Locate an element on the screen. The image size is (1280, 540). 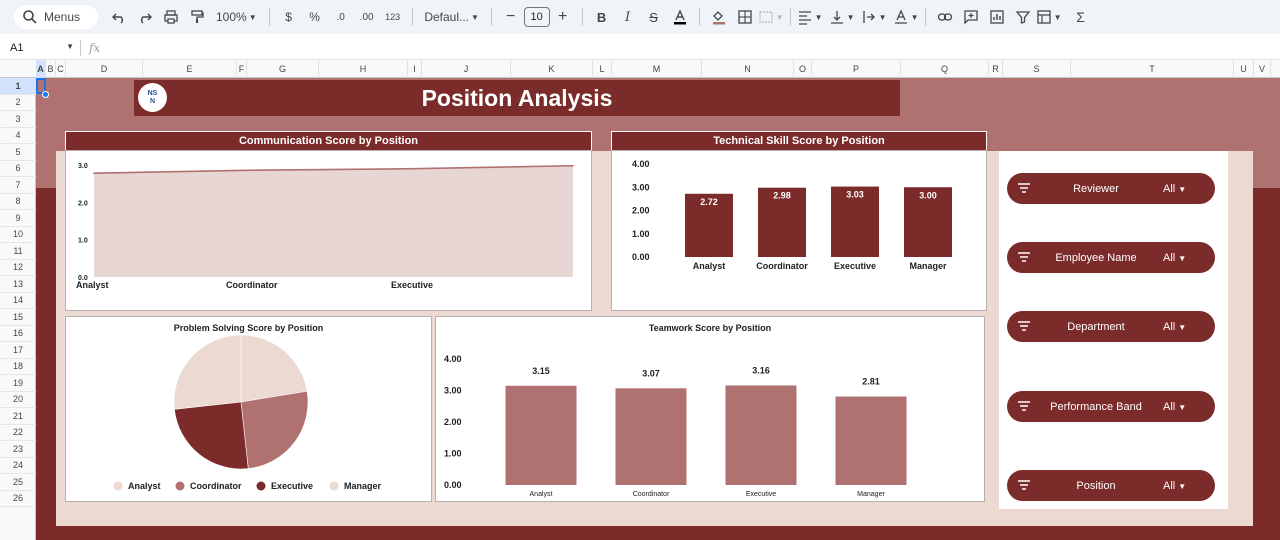
row-header-3: 3 is located at coordinates (18, 119).